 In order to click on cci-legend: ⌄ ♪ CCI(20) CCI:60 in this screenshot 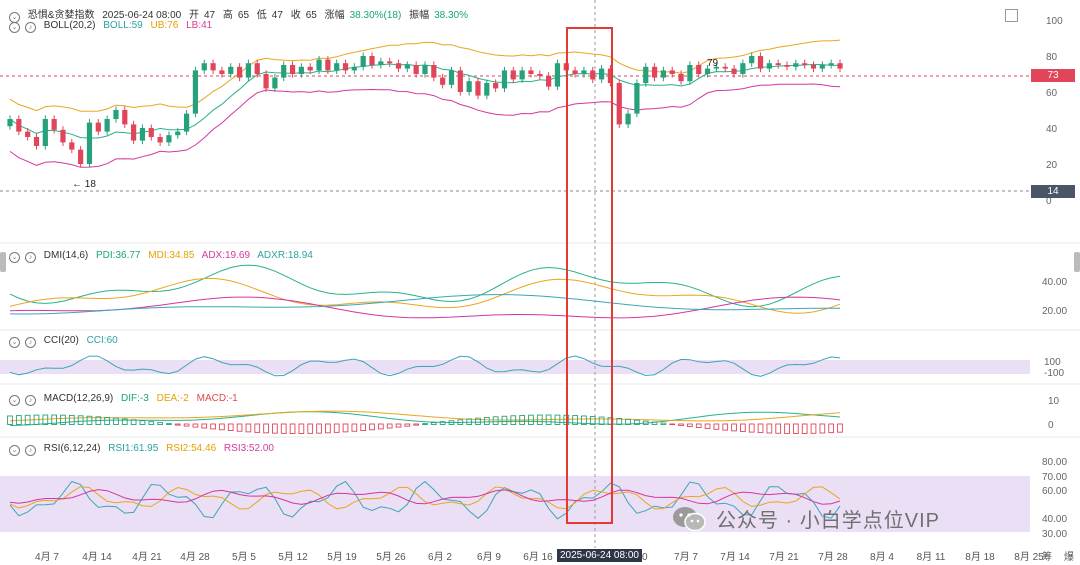, I will do `click(66, 341)`.